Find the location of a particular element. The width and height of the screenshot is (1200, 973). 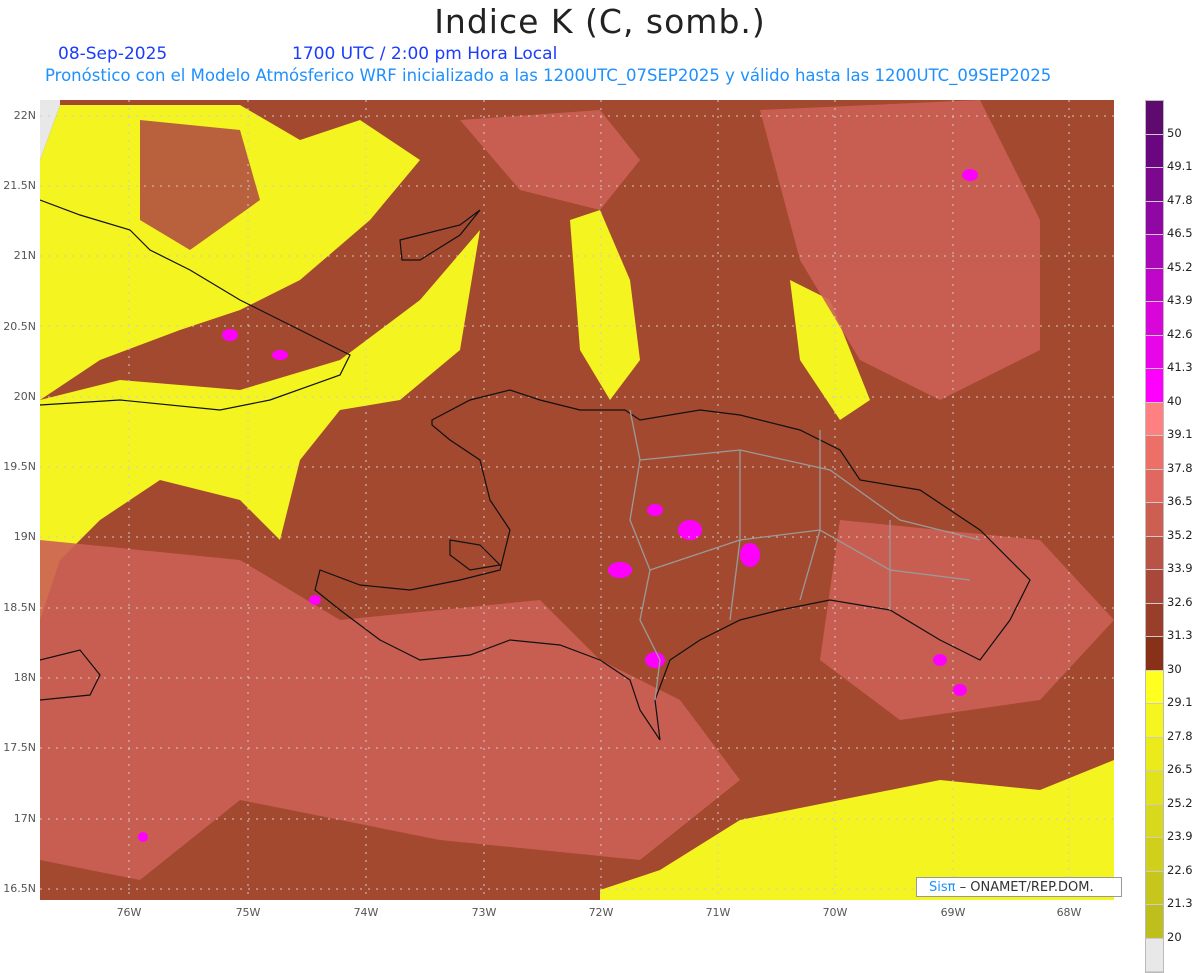

color-bar-label: 25.2 is located at coordinates (1180, 802).